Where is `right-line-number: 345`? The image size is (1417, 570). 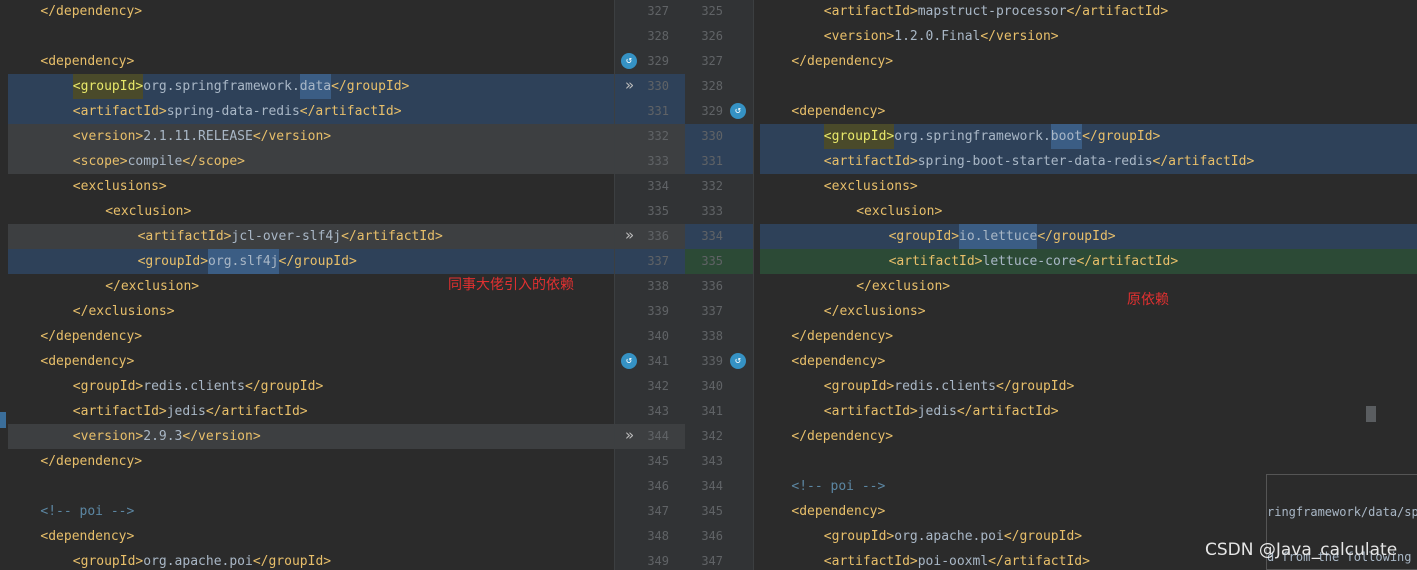 right-line-number: 345 is located at coordinates (712, 511).